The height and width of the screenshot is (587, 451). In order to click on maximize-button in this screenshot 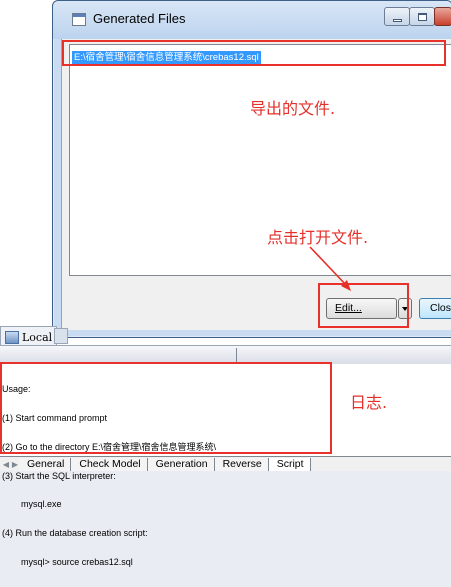, I will do `click(422, 16)`.